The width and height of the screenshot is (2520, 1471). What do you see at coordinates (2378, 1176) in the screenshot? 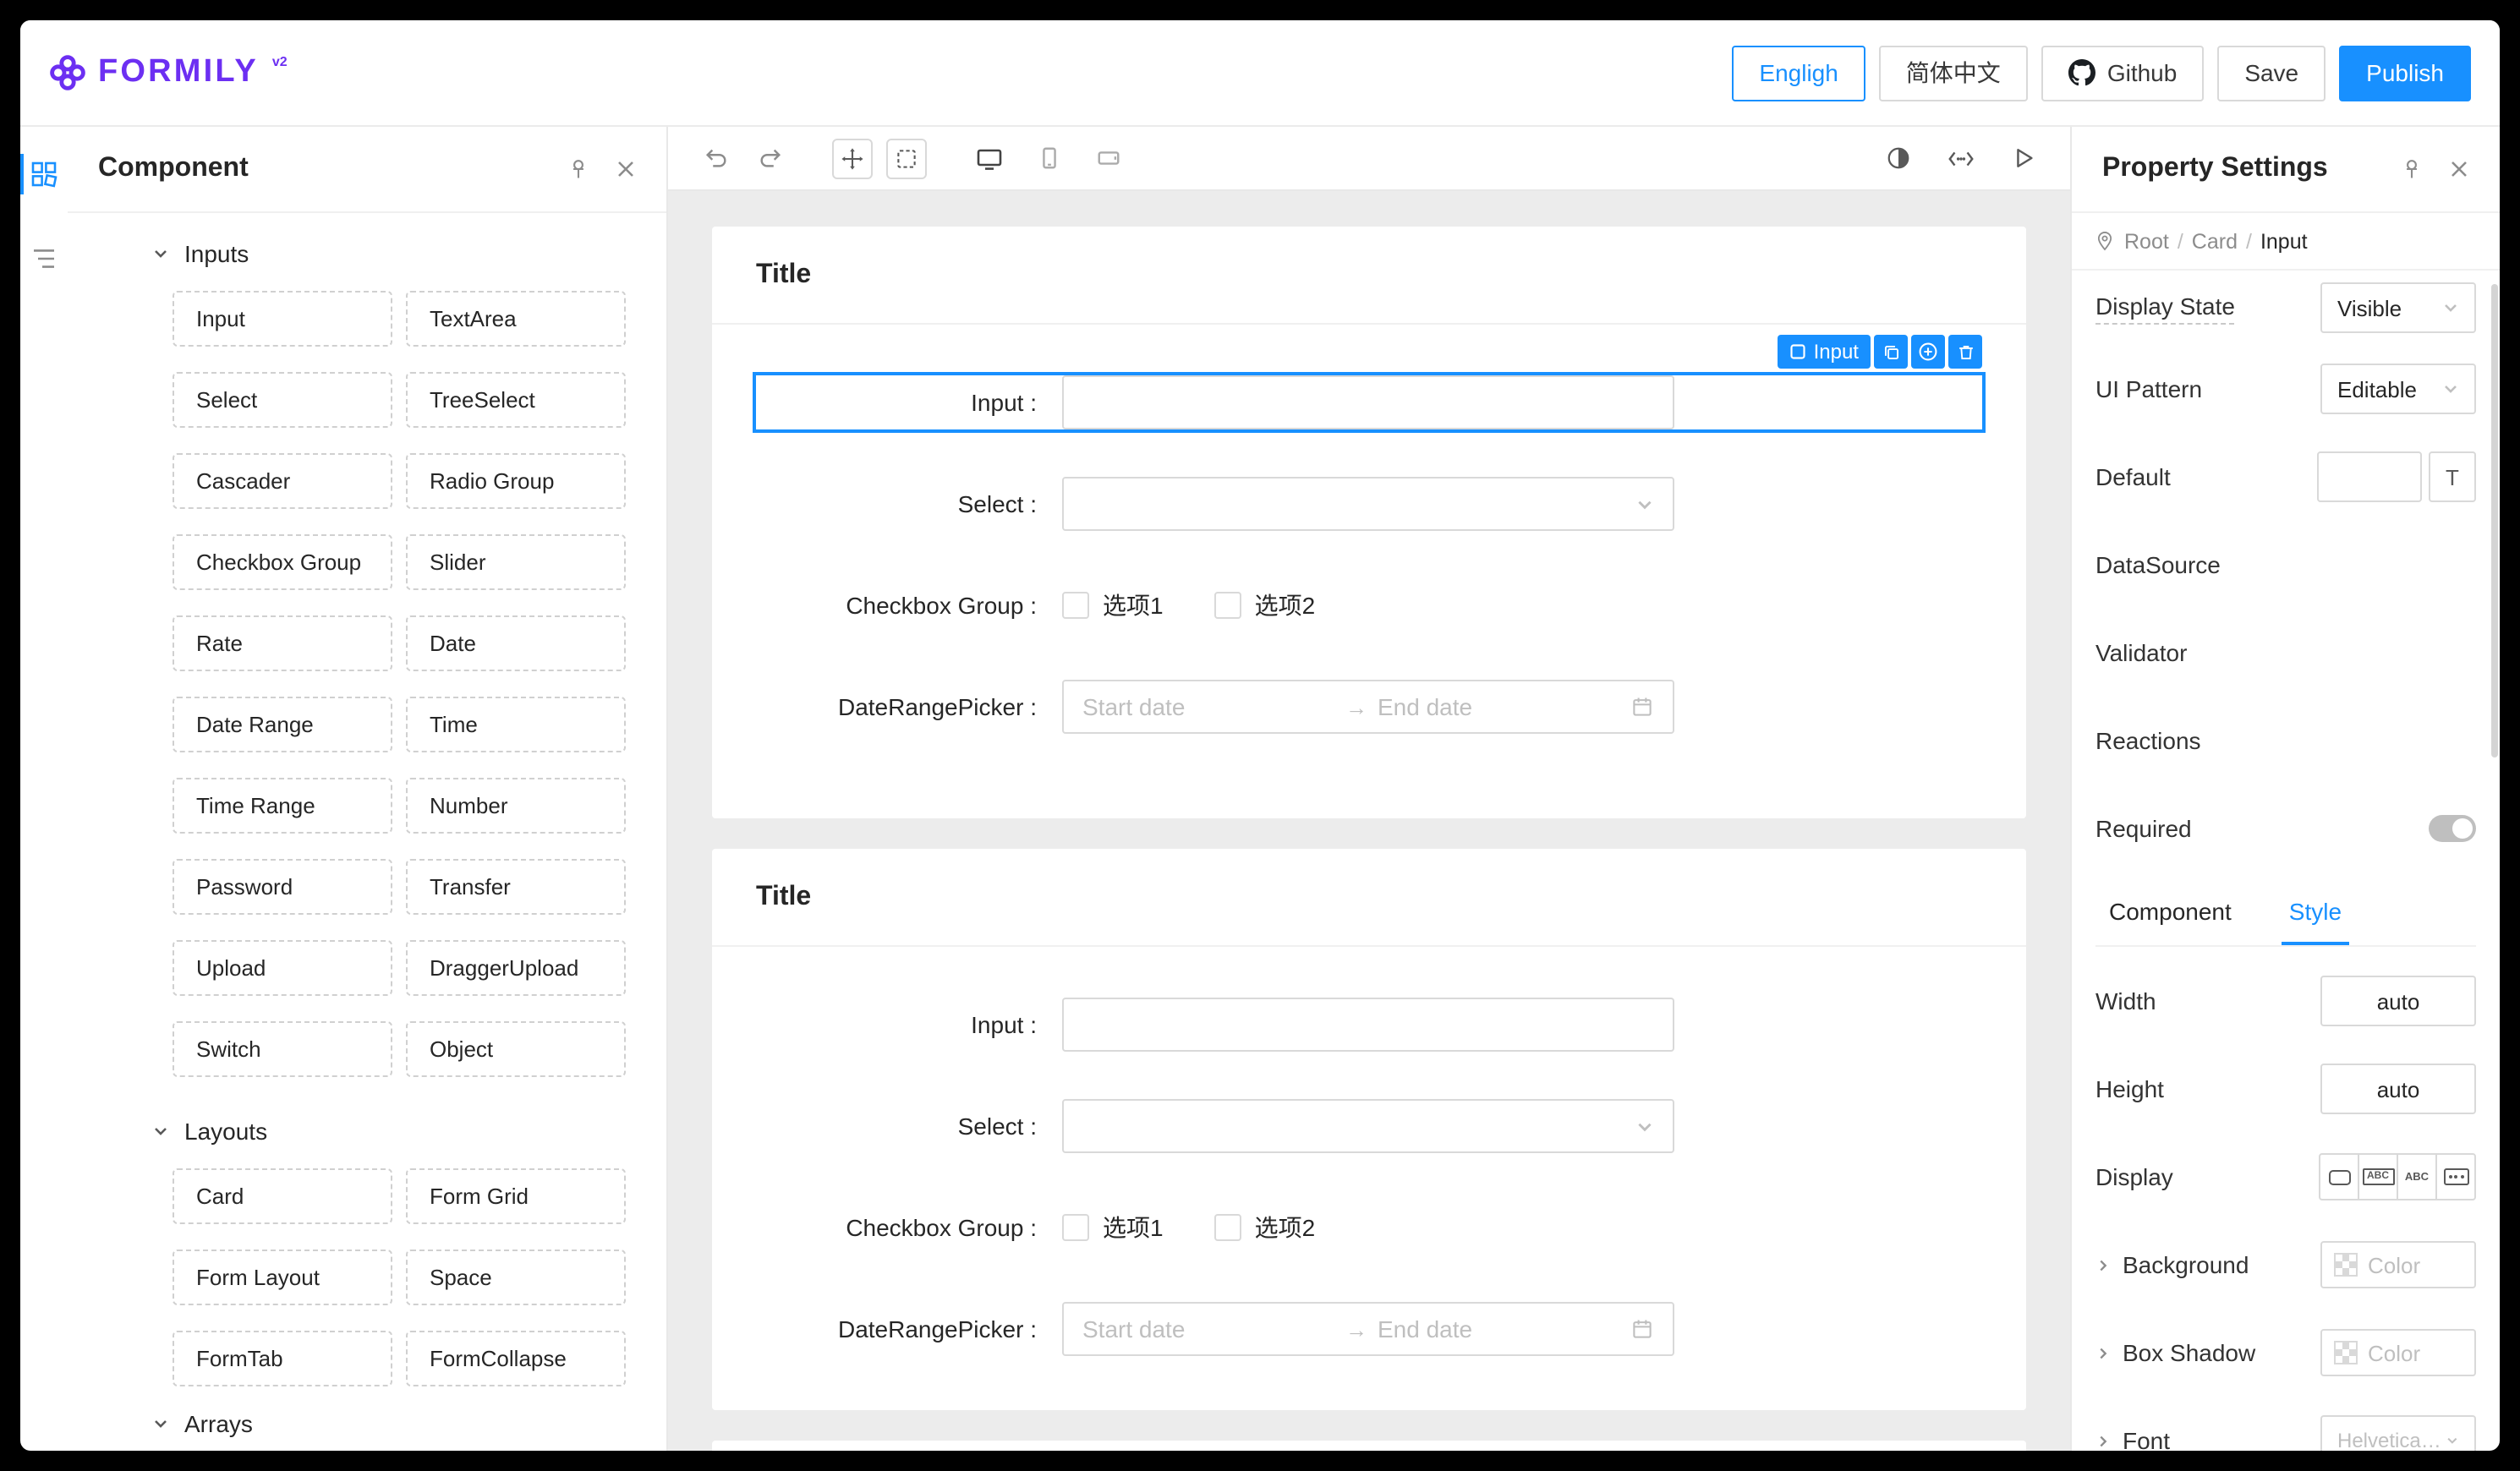
I see `display-inline-block-button: ABC` at bounding box center [2378, 1176].